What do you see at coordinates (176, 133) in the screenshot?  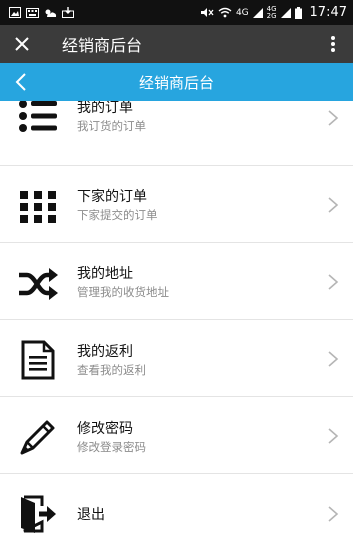 I see `menu-item-my-orders: 我的订单 我订货的订单` at bounding box center [176, 133].